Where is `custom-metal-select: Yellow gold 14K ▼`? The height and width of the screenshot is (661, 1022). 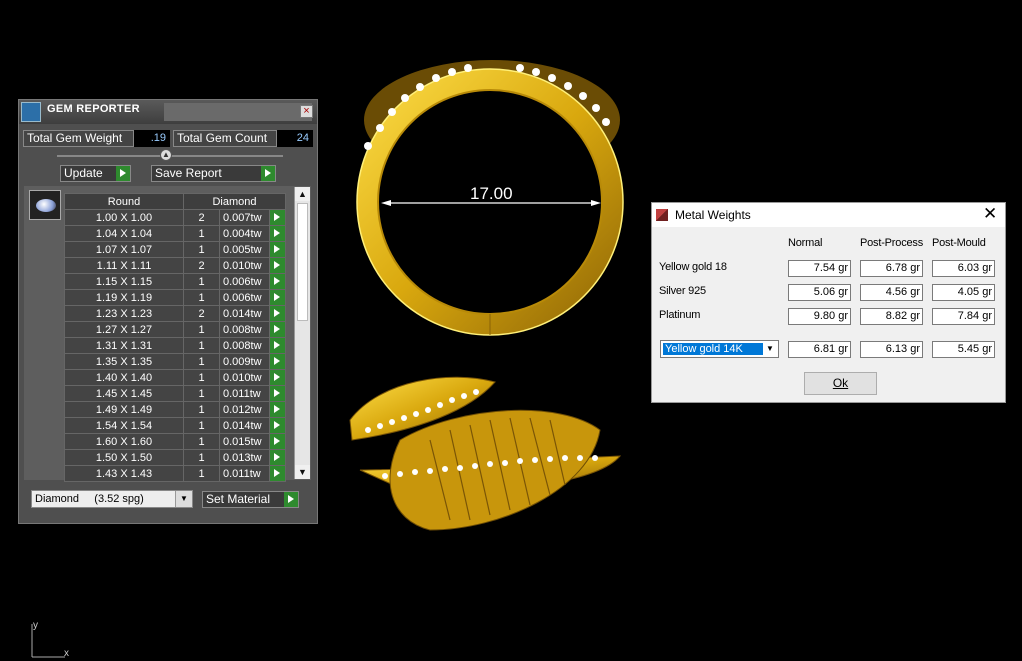 custom-metal-select: Yellow gold 14K ▼ is located at coordinates (719, 349).